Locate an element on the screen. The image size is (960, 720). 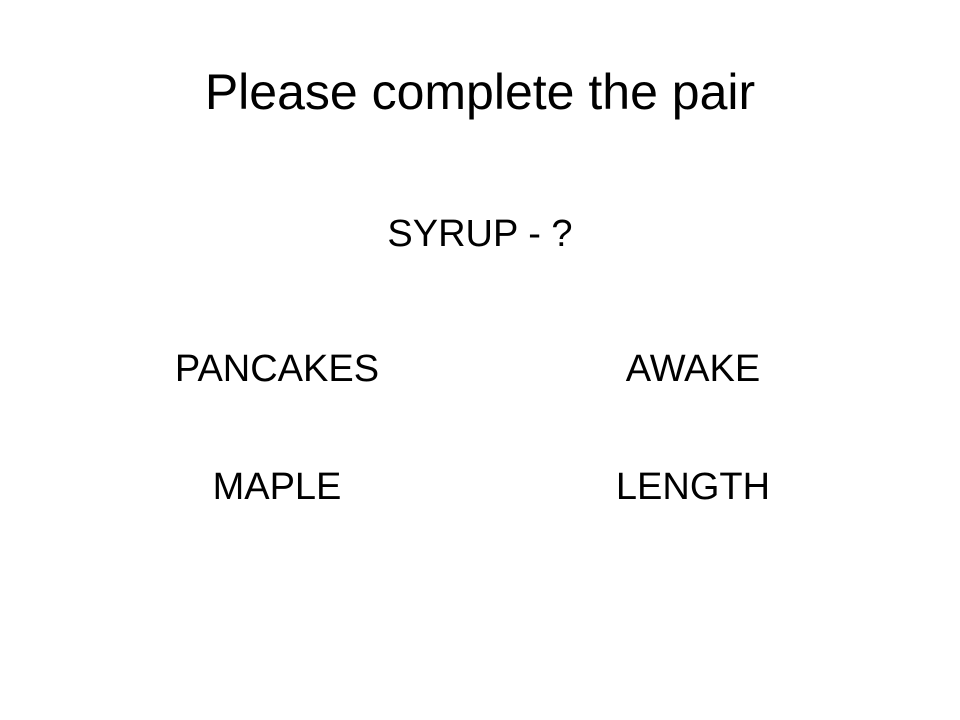
option-pancakes: PANCAKES is located at coordinates (277, 369).